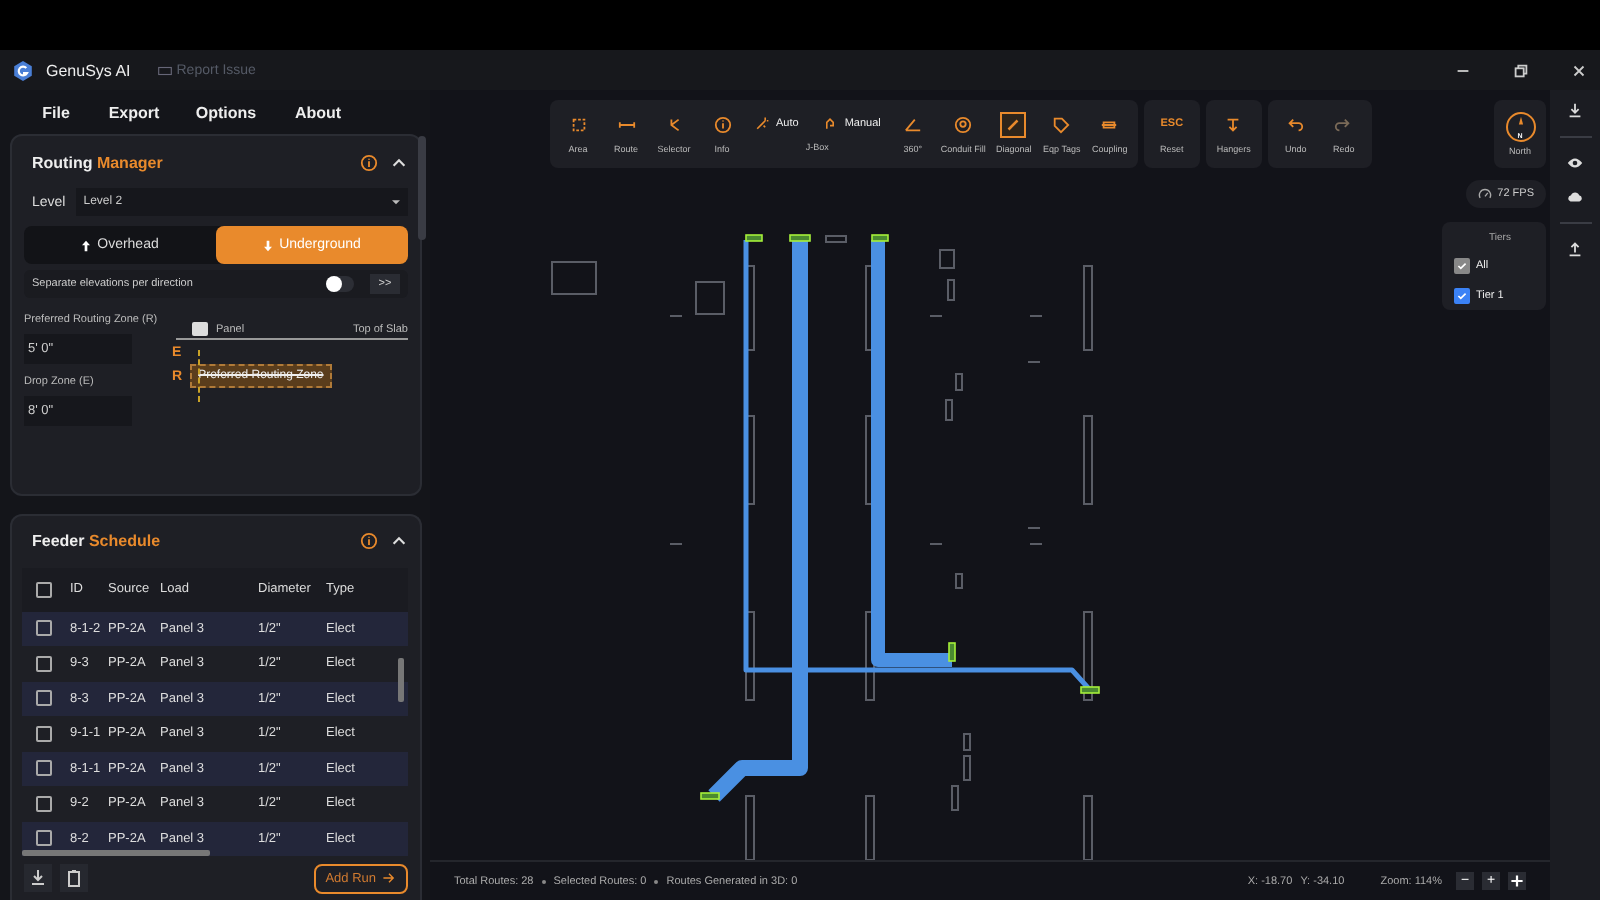 The width and height of the screenshot is (1600, 900). What do you see at coordinates (1343, 125) in the screenshot?
I see `redo-icon` at bounding box center [1343, 125].